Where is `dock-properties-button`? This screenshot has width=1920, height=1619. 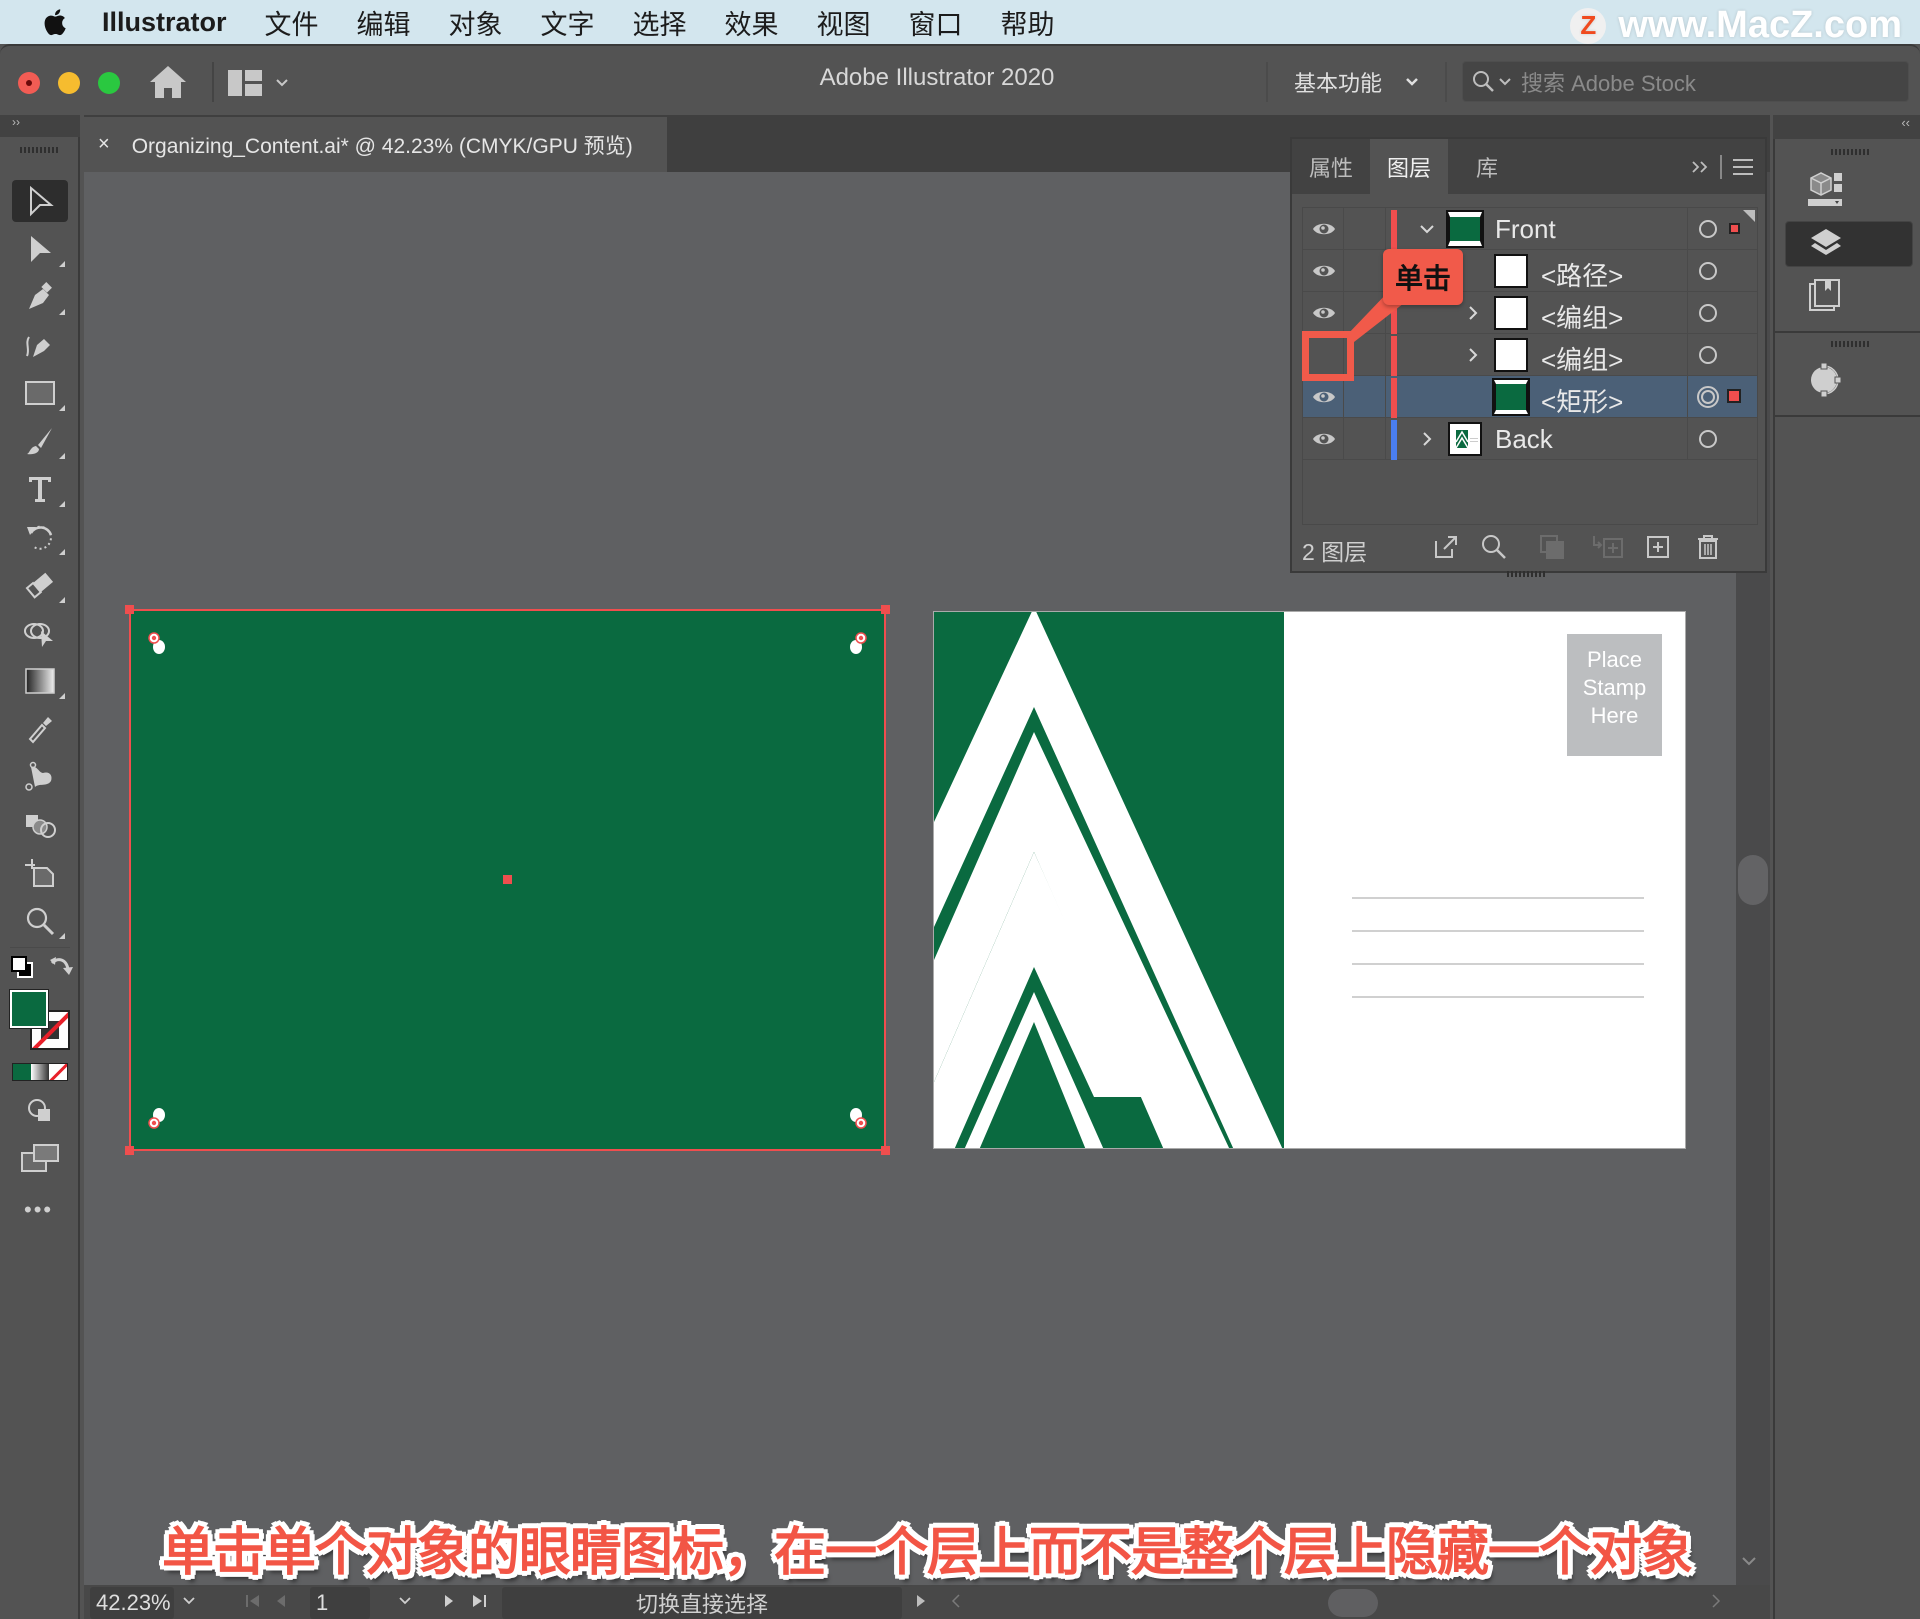
dock-properties-button is located at coordinates (1849, 190).